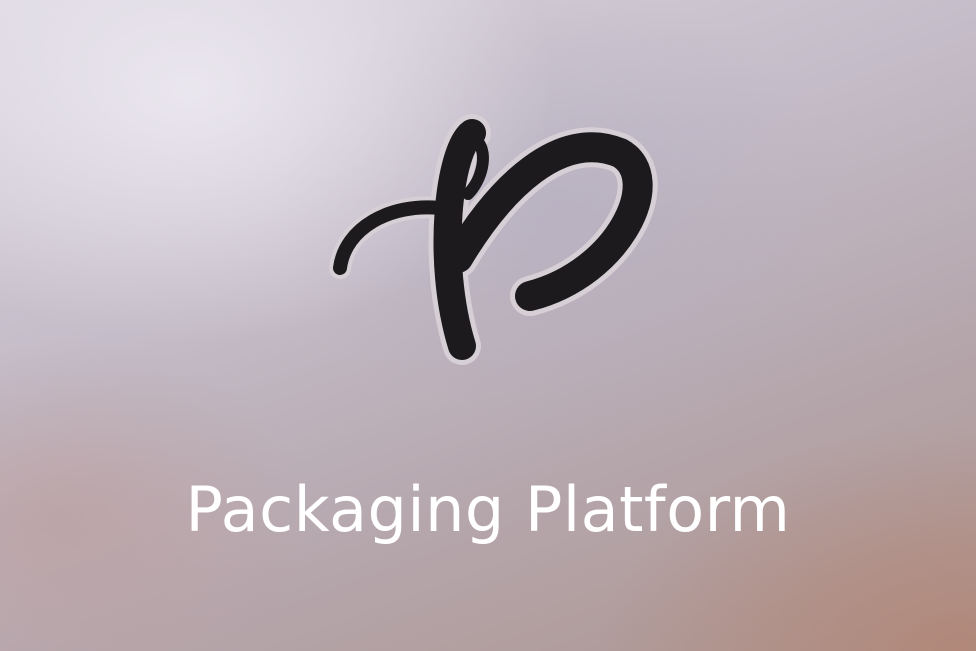 The image size is (976, 651). What do you see at coordinates (490, 241) in the screenshot?
I see `script-letter-p-logo-icon` at bounding box center [490, 241].